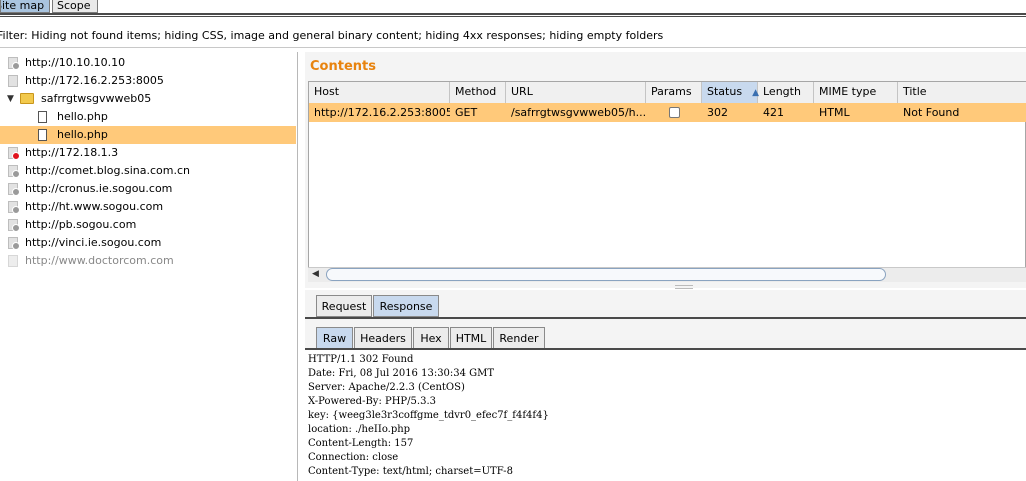  Describe the element at coordinates (773, 112) in the screenshot. I see `cell-length: 421` at that location.